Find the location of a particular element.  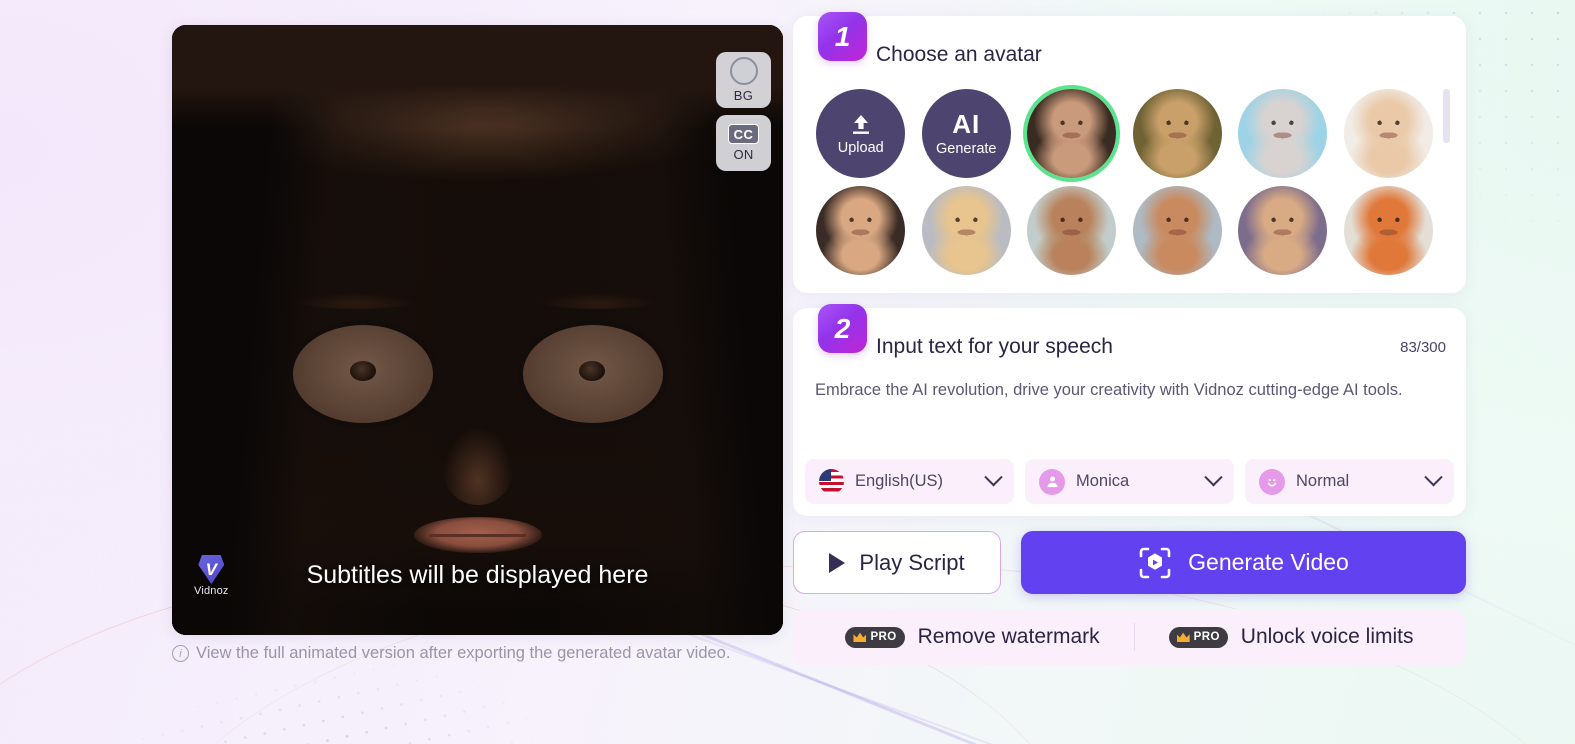

avatar-action-label: Generate is located at coordinates (966, 148).